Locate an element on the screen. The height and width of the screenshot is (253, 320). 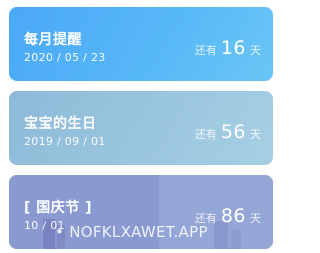
countdown-days: 86 is located at coordinates (233, 216).